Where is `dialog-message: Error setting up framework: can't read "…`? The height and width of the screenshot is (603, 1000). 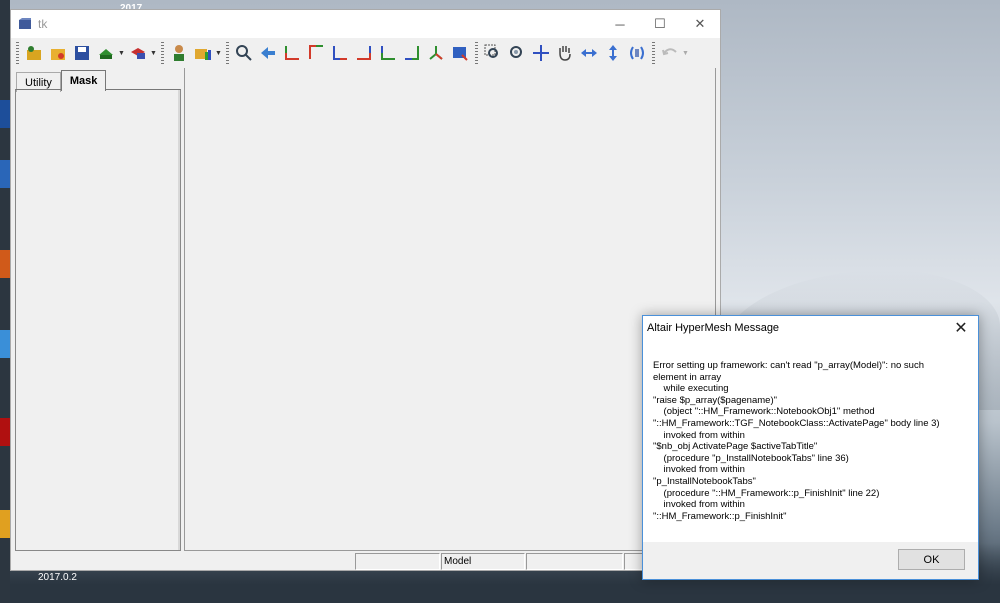 dialog-message: Error setting up framework: can't read "… is located at coordinates (796, 441).